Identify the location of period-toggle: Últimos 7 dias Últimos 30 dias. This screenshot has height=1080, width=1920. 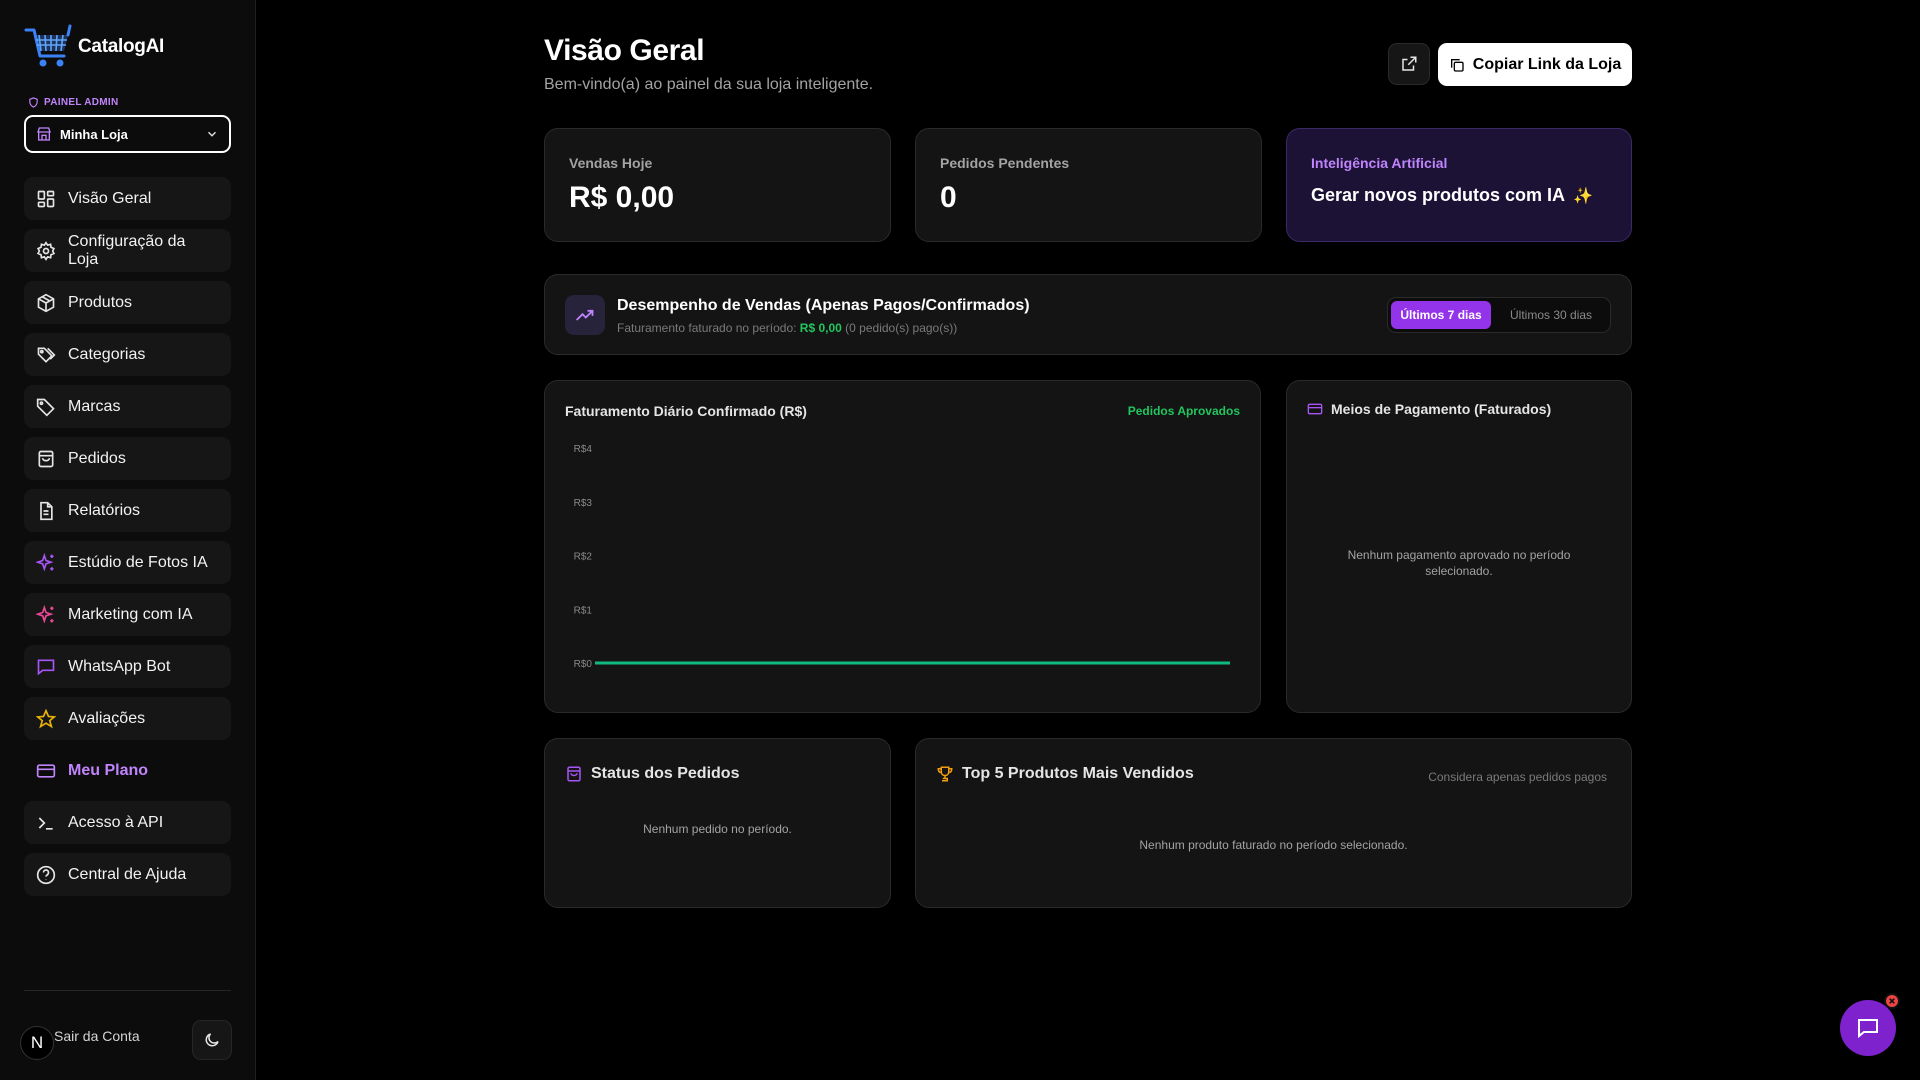
(1499, 315).